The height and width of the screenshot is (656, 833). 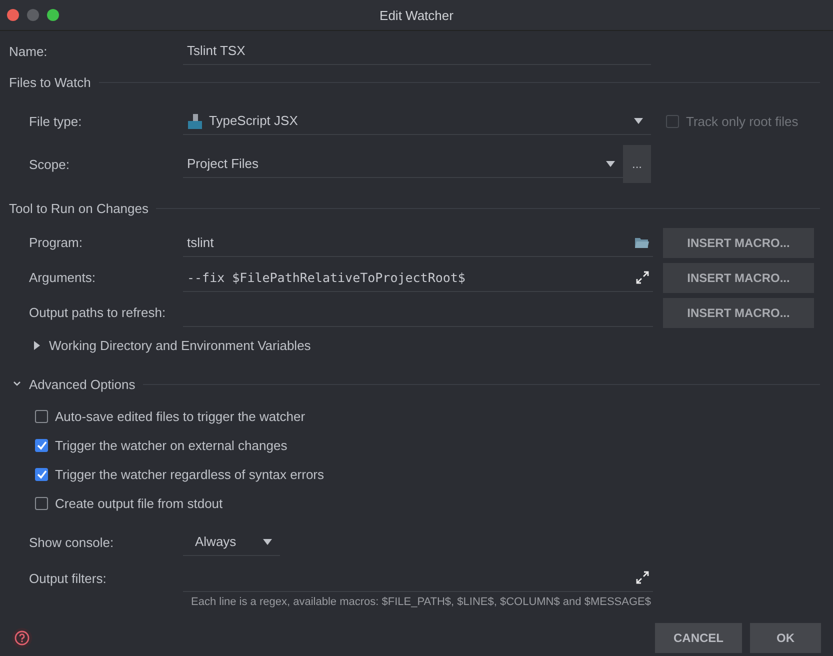 What do you see at coordinates (56, 242) in the screenshot?
I see `field-label: Program:` at bounding box center [56, 242].